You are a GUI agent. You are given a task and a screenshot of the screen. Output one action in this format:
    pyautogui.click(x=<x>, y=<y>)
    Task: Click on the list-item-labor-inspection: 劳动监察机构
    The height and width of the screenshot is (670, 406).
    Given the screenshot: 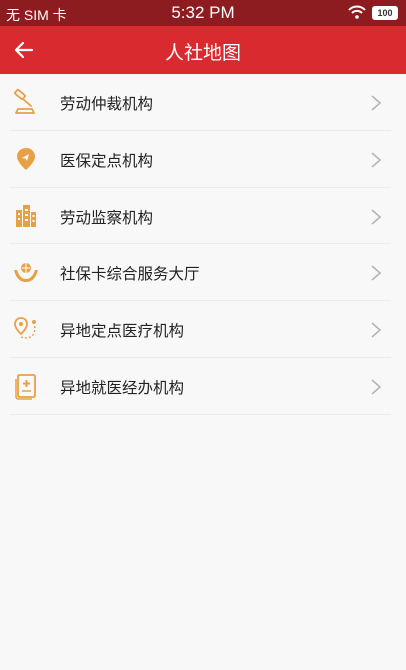 What is the action you would take?
    pyautogui.click(x=203, y=216)
    